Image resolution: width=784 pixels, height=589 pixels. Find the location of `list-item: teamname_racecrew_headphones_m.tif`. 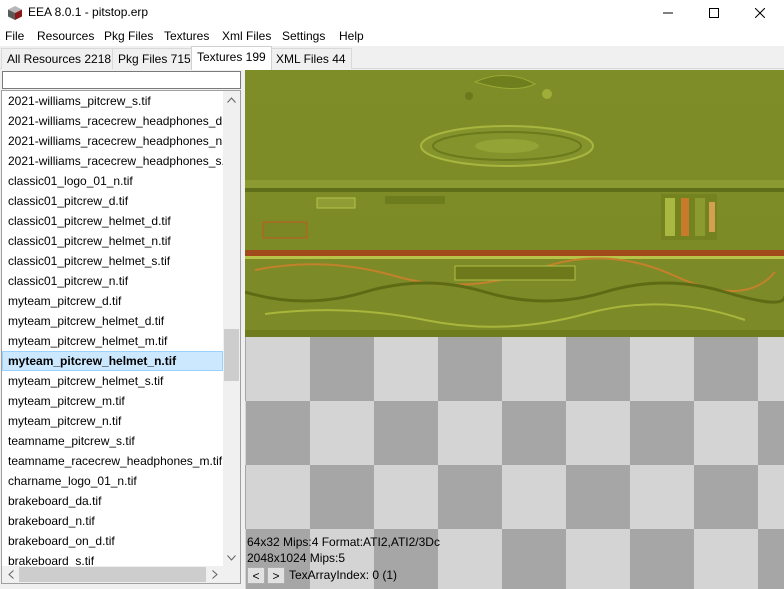

list-item: teamname_racecrew_headphones_m.tif is located at coordinates (112, 461).